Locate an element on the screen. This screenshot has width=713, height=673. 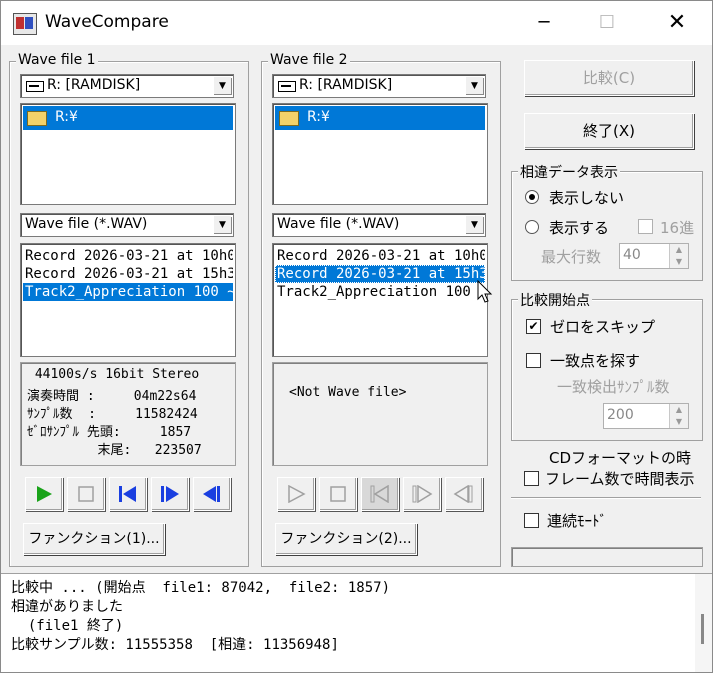
info-zero-head: ｾﾞﾛｻﾝﾌﾟﾙ 先頭: 1857 is located at coordinates (109, 432).